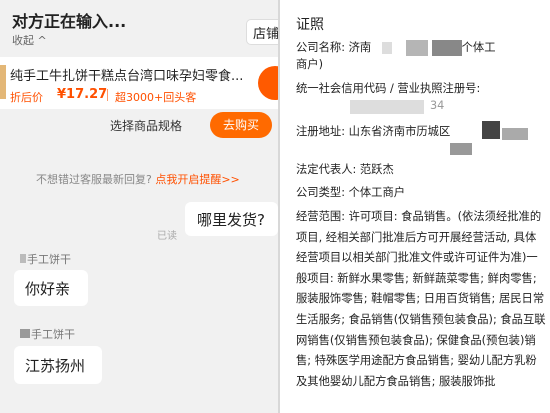 The width and height of the screenshot is (550, 413). I want to click on company-name: 公司名称: 济南 (个体工, so click(396, 47).